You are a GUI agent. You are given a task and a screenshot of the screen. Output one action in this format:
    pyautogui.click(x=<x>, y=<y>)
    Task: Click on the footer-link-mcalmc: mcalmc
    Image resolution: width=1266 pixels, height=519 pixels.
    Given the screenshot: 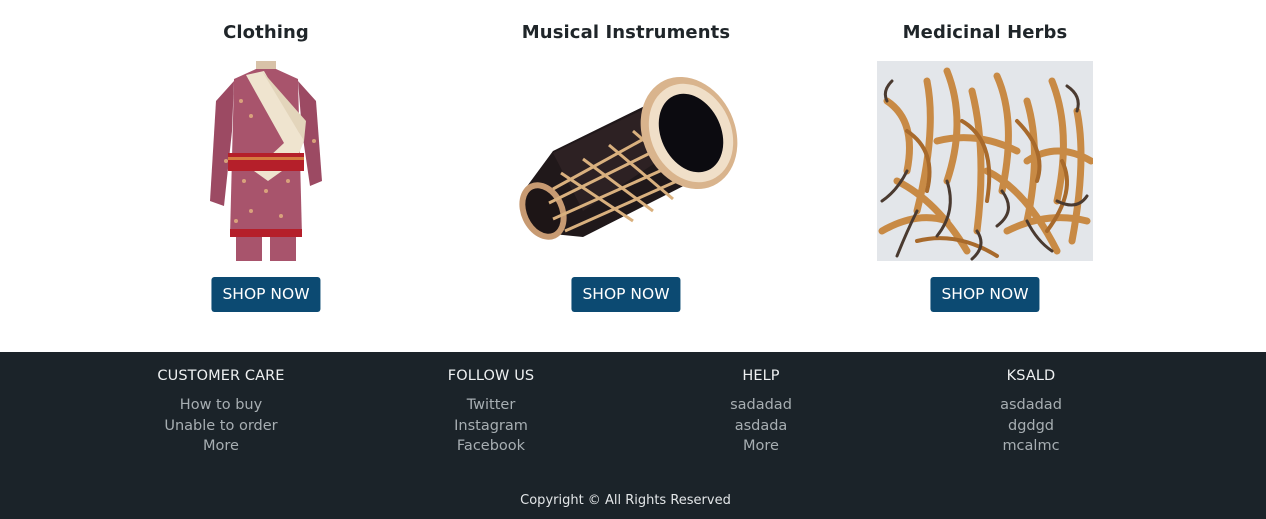 What is the action you would take?
    pyautogui.click(x=1030, y=446)
    